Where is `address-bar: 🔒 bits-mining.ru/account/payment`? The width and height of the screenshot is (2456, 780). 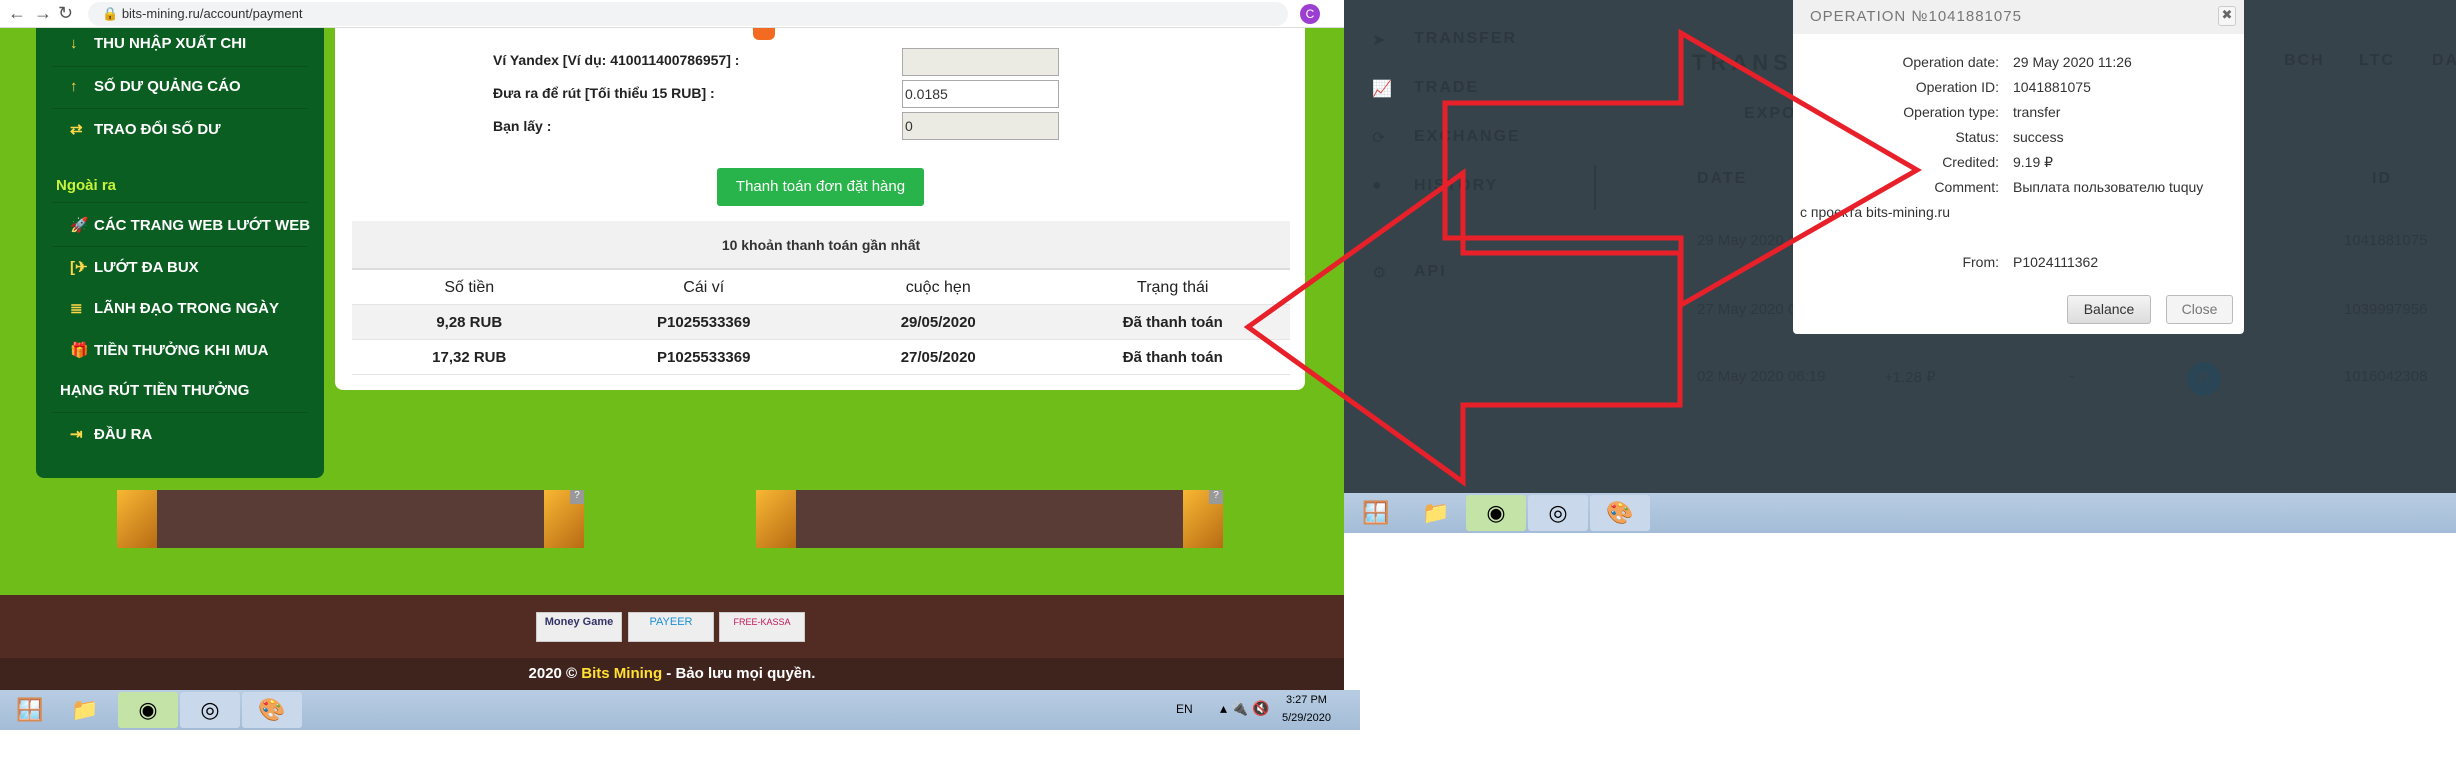 address-bar: 🔒 bits-mining.ru/account/payment is located at coordinates (688, 14).